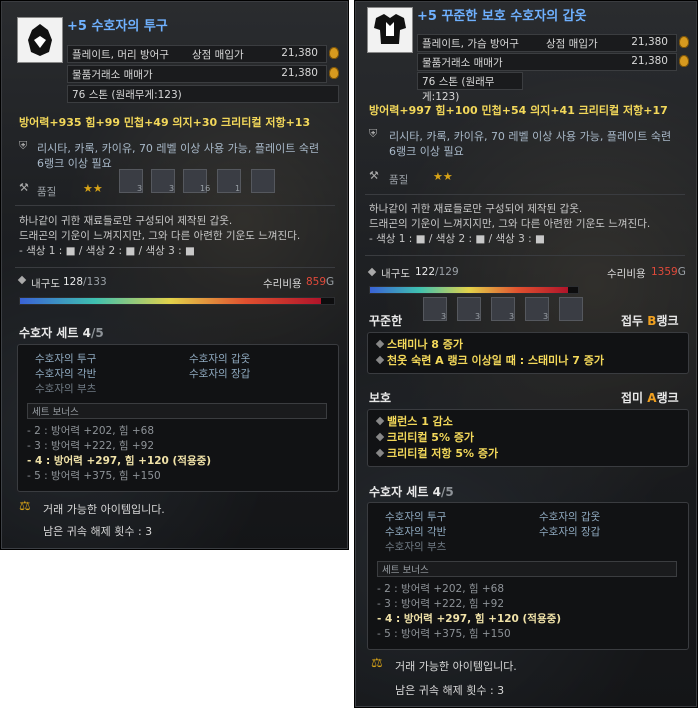 This screenshot has height=708, width=698. What do you see at coordinates (390, 30) in the screenshot?
I see `armor-icon` at bounding box center [390, 30].